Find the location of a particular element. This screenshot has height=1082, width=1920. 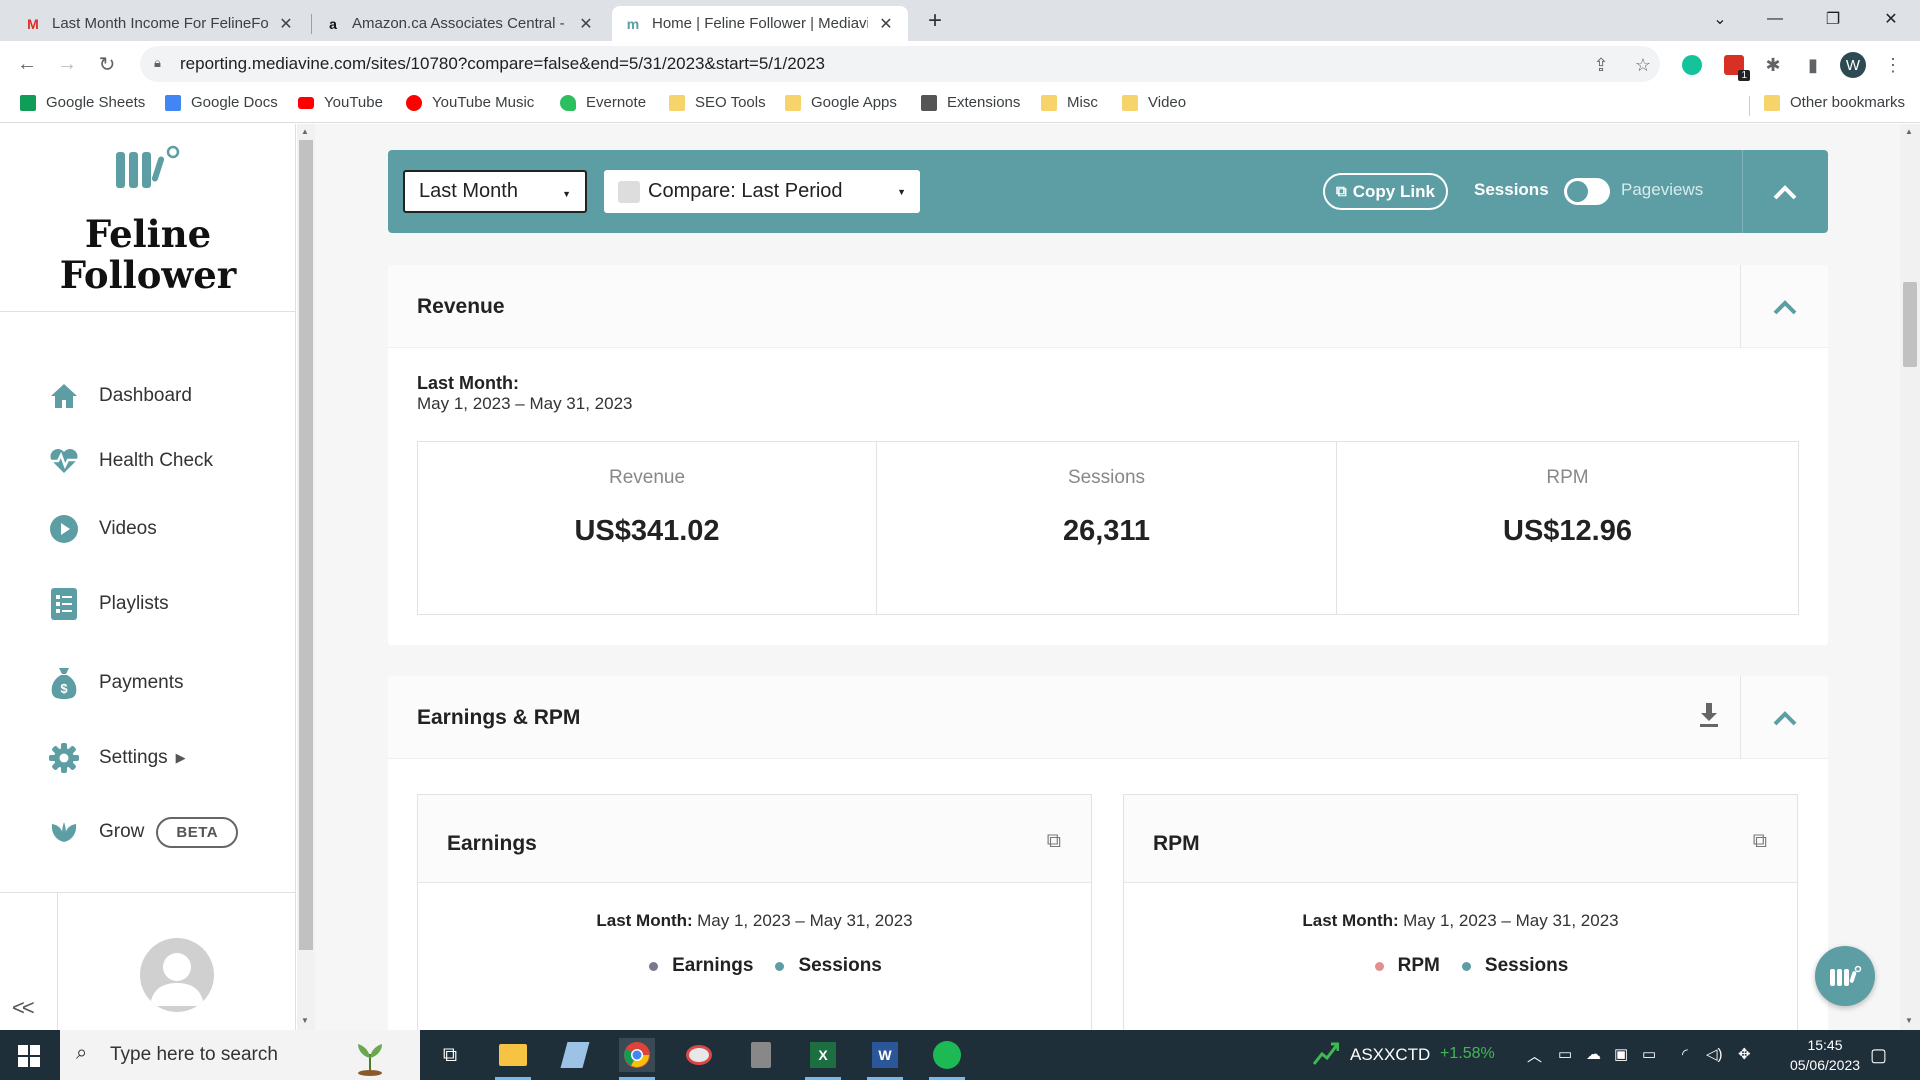

volume-icon: ◁) is located at coordinates (1714, 1054).